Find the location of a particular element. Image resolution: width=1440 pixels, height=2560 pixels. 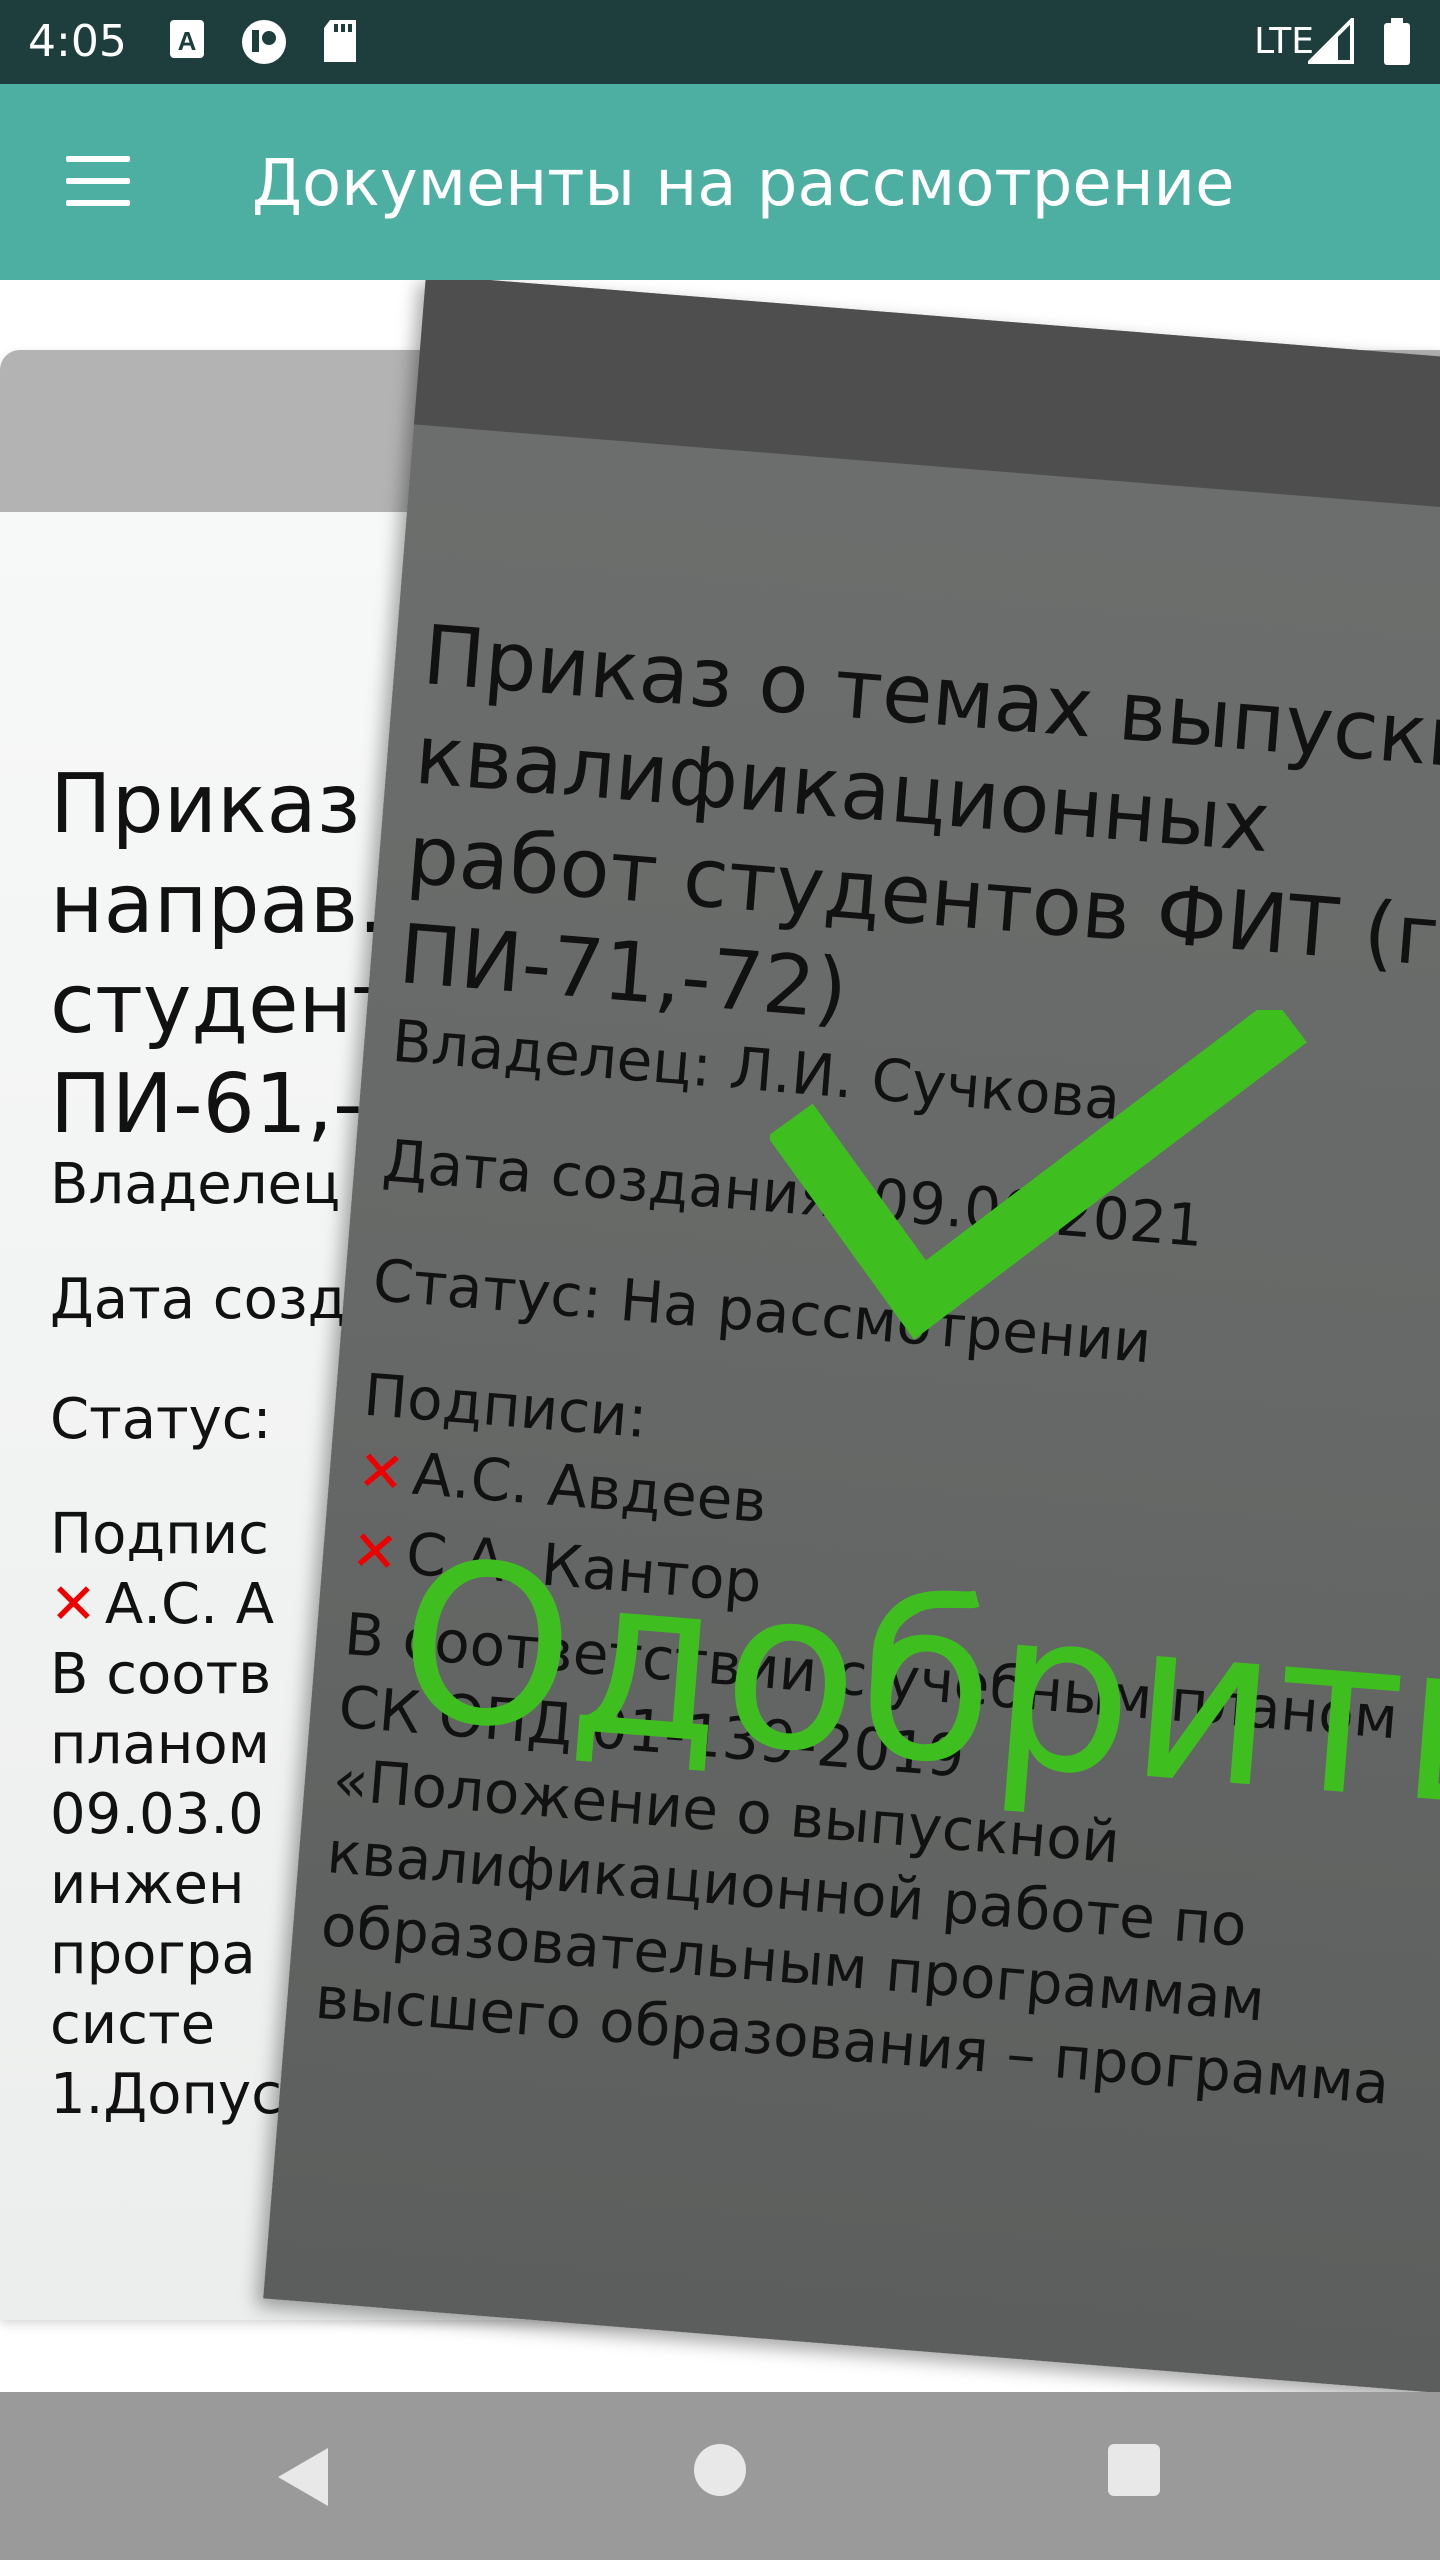

signatures-label: Подпис is located at coordinates (159, 1534).